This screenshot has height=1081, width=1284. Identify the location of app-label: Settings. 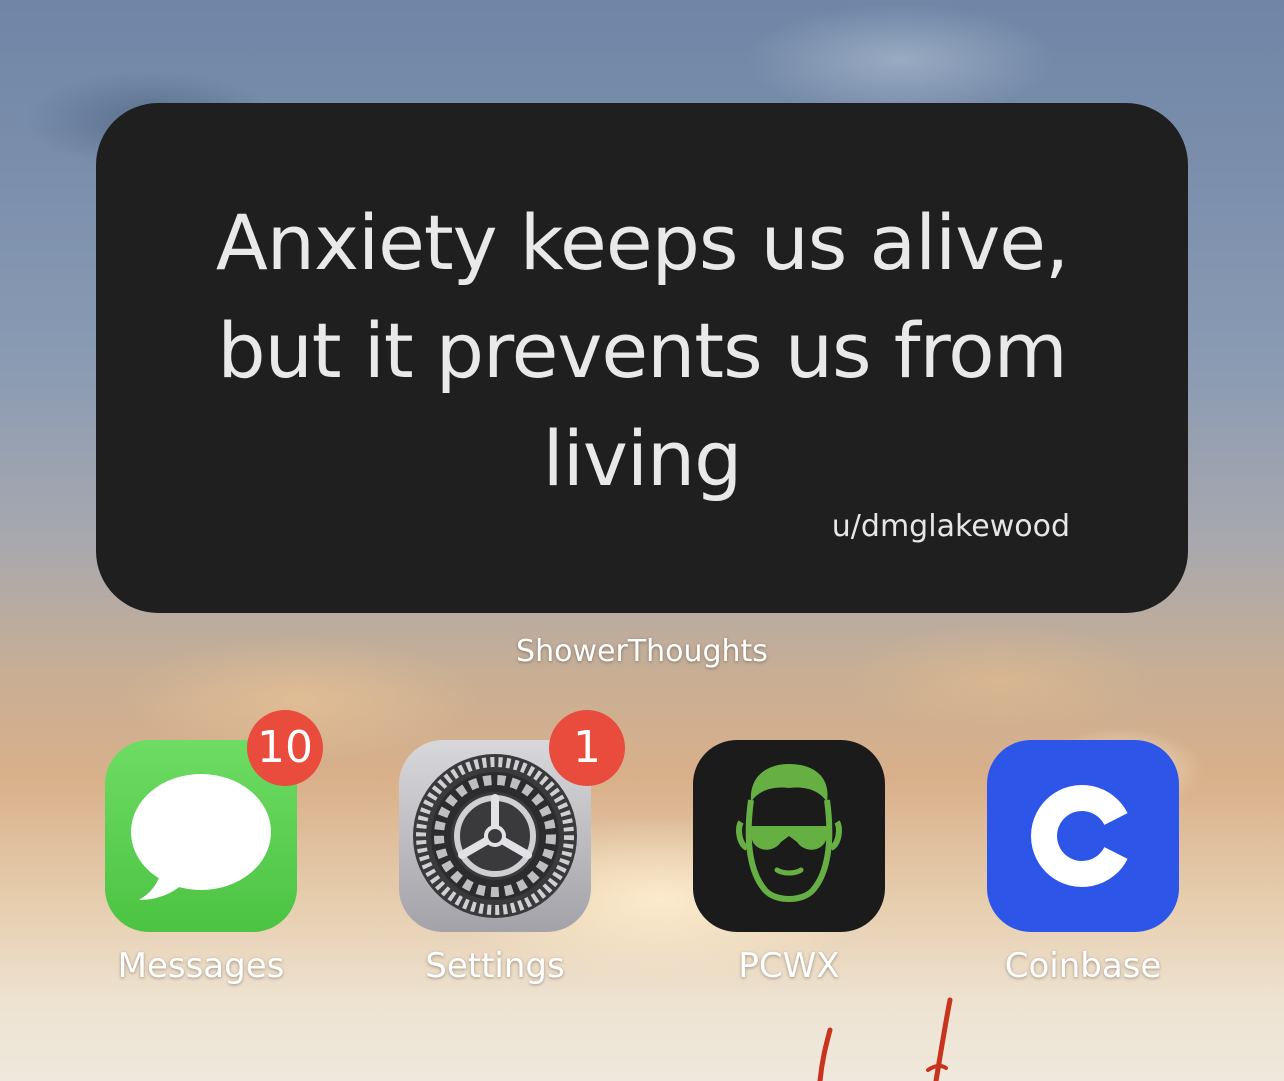
(495, 966).